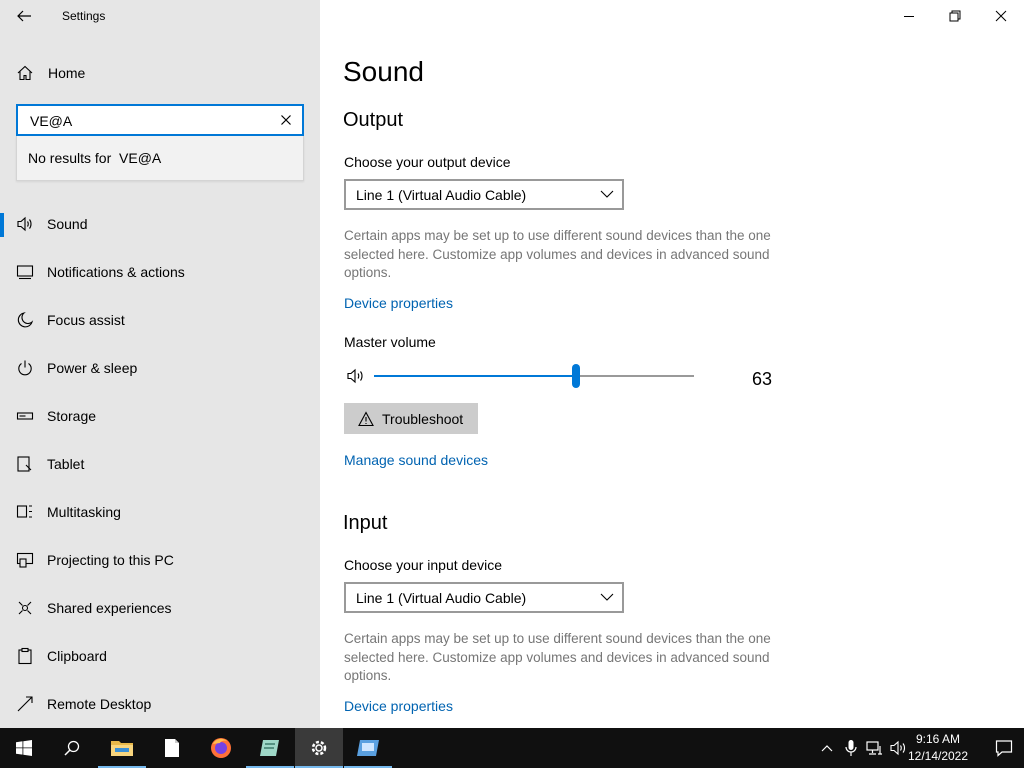 The width and height of the screenshot is (1024, 768). Describe the element at coordinates (160, 608) in the screenshot. I see `sidebar-item-shared-experiences: Shared experiences` at that location.